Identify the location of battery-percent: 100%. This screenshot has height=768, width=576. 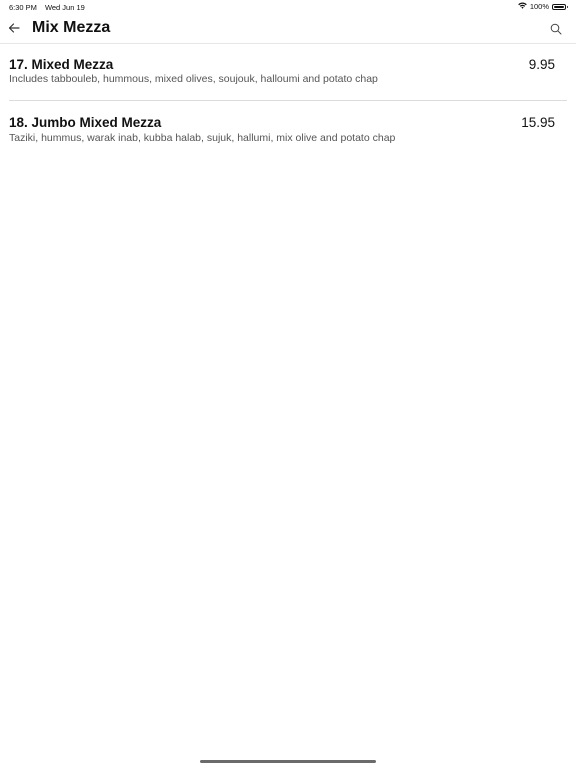
(539, 6).